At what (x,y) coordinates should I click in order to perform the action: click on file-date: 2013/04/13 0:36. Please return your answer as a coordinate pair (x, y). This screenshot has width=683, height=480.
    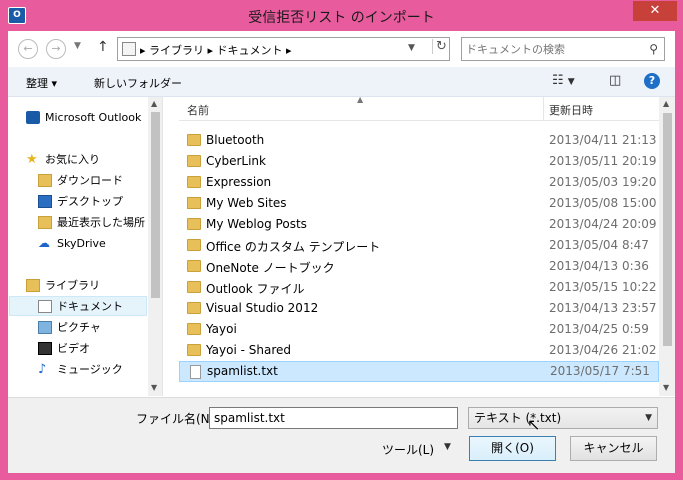
    Looking at the image, I should click on (599, 266).